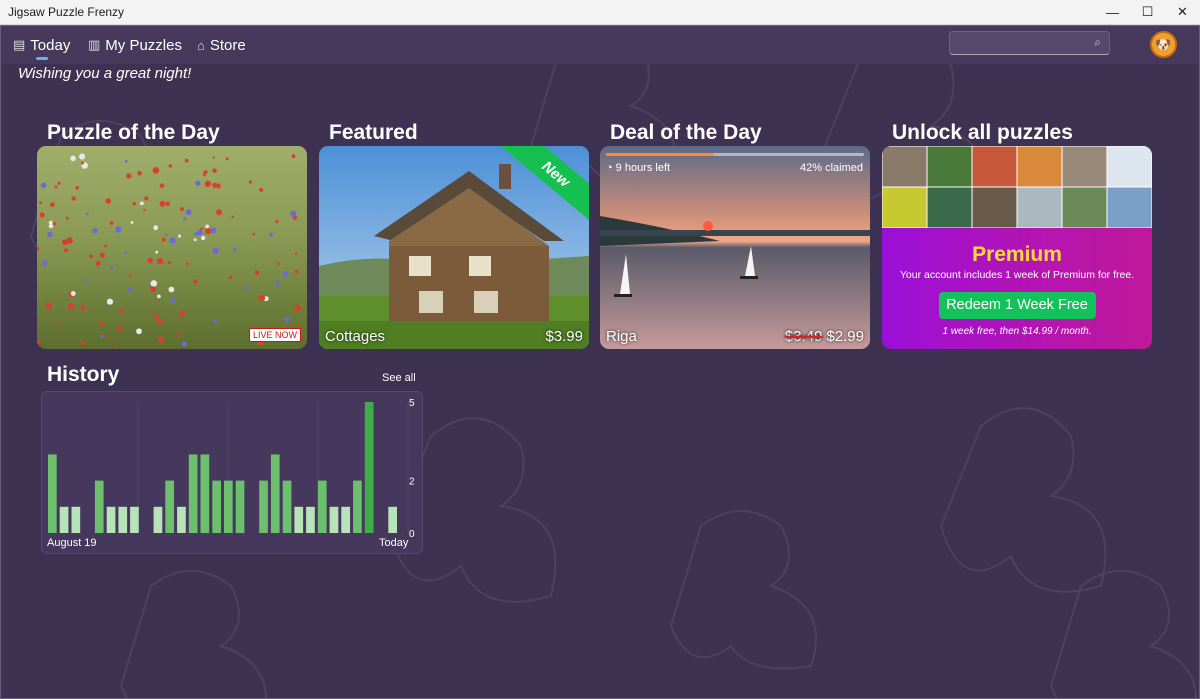 The height and width of the screenshot is (699, 1200). Describe the element at coordinates (83, 374) in the screenshot. I see `history-title: History` at that location.